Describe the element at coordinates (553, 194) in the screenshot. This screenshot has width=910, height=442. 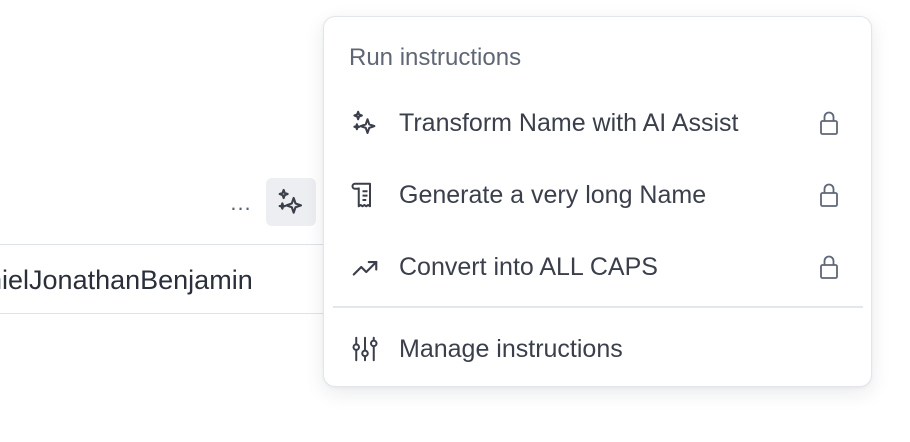
I see `menu-item-label: Generate a very long Name` at that location.